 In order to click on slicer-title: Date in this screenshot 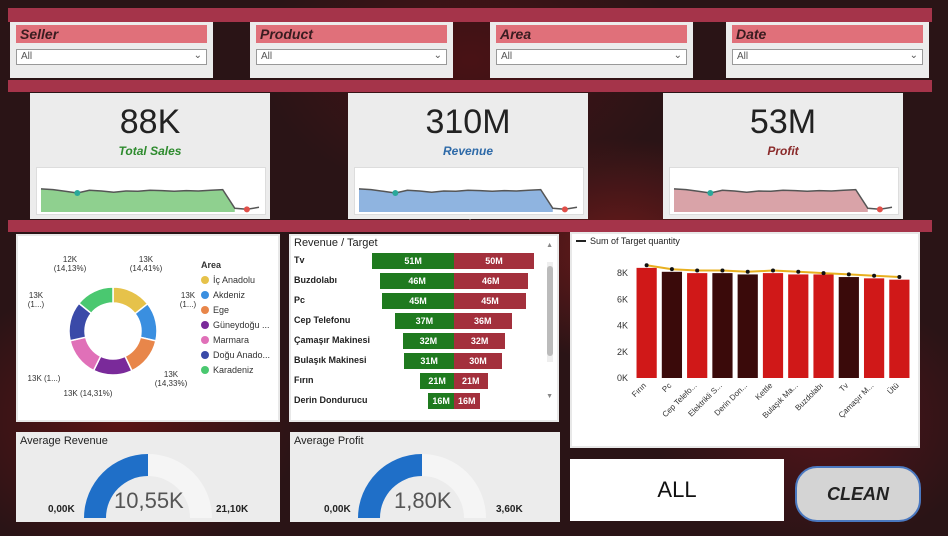, I will do `click(827, 34)`.